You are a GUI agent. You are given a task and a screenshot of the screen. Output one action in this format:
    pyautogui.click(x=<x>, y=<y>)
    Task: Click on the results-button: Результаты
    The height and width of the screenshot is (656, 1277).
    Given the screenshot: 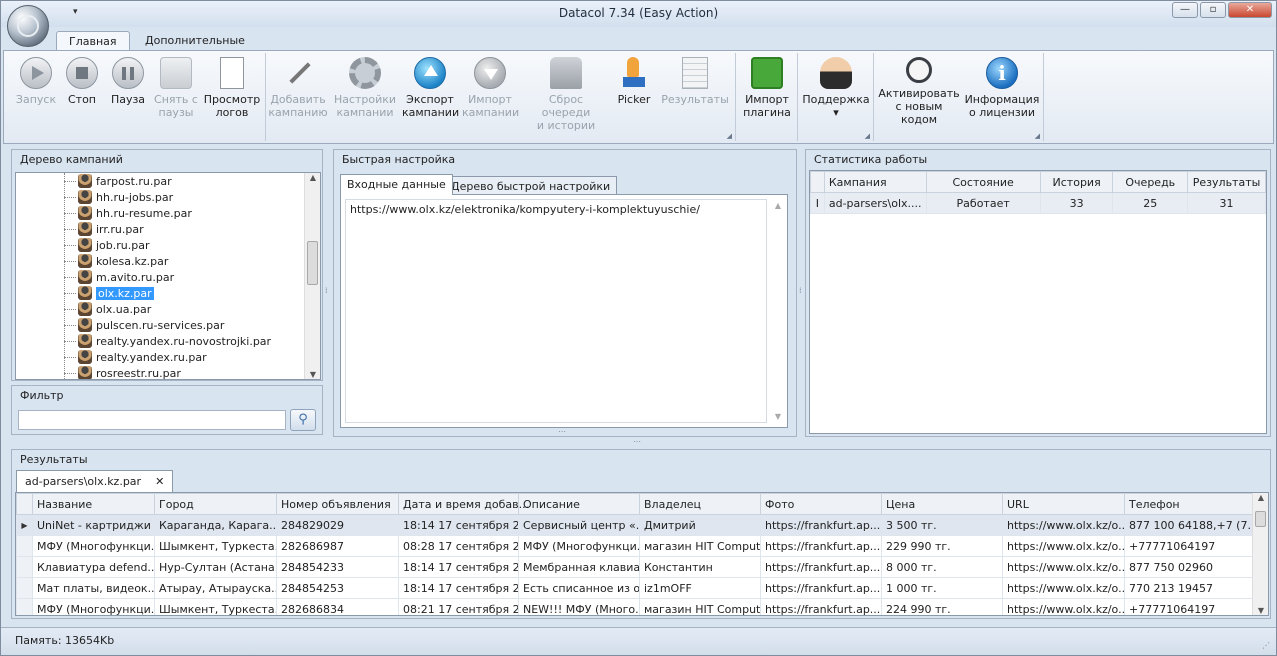 What is the action you would take?
    pyautogui.click(x=695, y=80)
    